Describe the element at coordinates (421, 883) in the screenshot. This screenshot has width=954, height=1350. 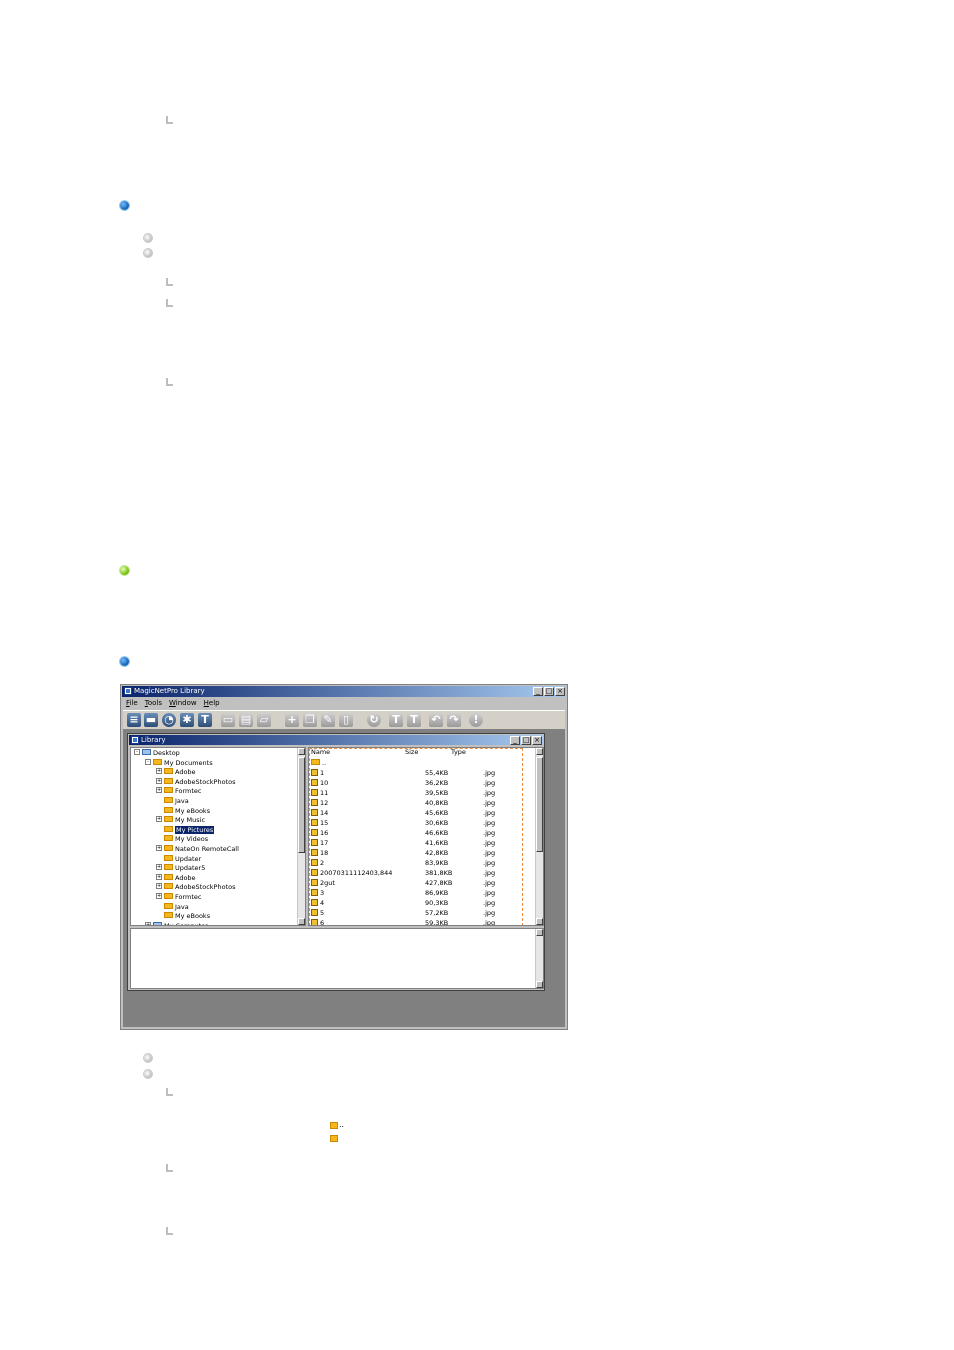
I see `file-row: 2gut 427,8KB .jpg` at that location.